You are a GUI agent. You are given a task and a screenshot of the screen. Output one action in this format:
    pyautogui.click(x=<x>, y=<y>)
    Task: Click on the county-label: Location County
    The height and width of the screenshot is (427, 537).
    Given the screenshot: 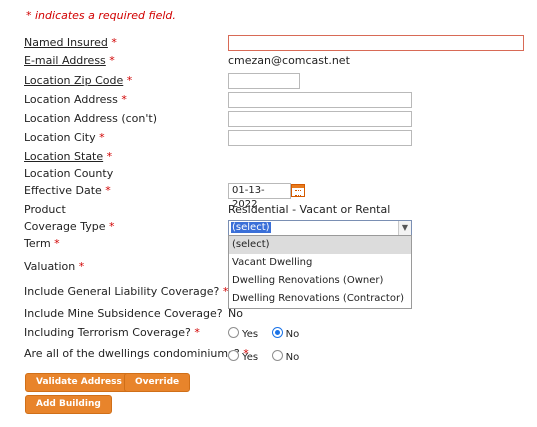 What is the action you would take?
    pyautogui.click(x=69, y=173)
    